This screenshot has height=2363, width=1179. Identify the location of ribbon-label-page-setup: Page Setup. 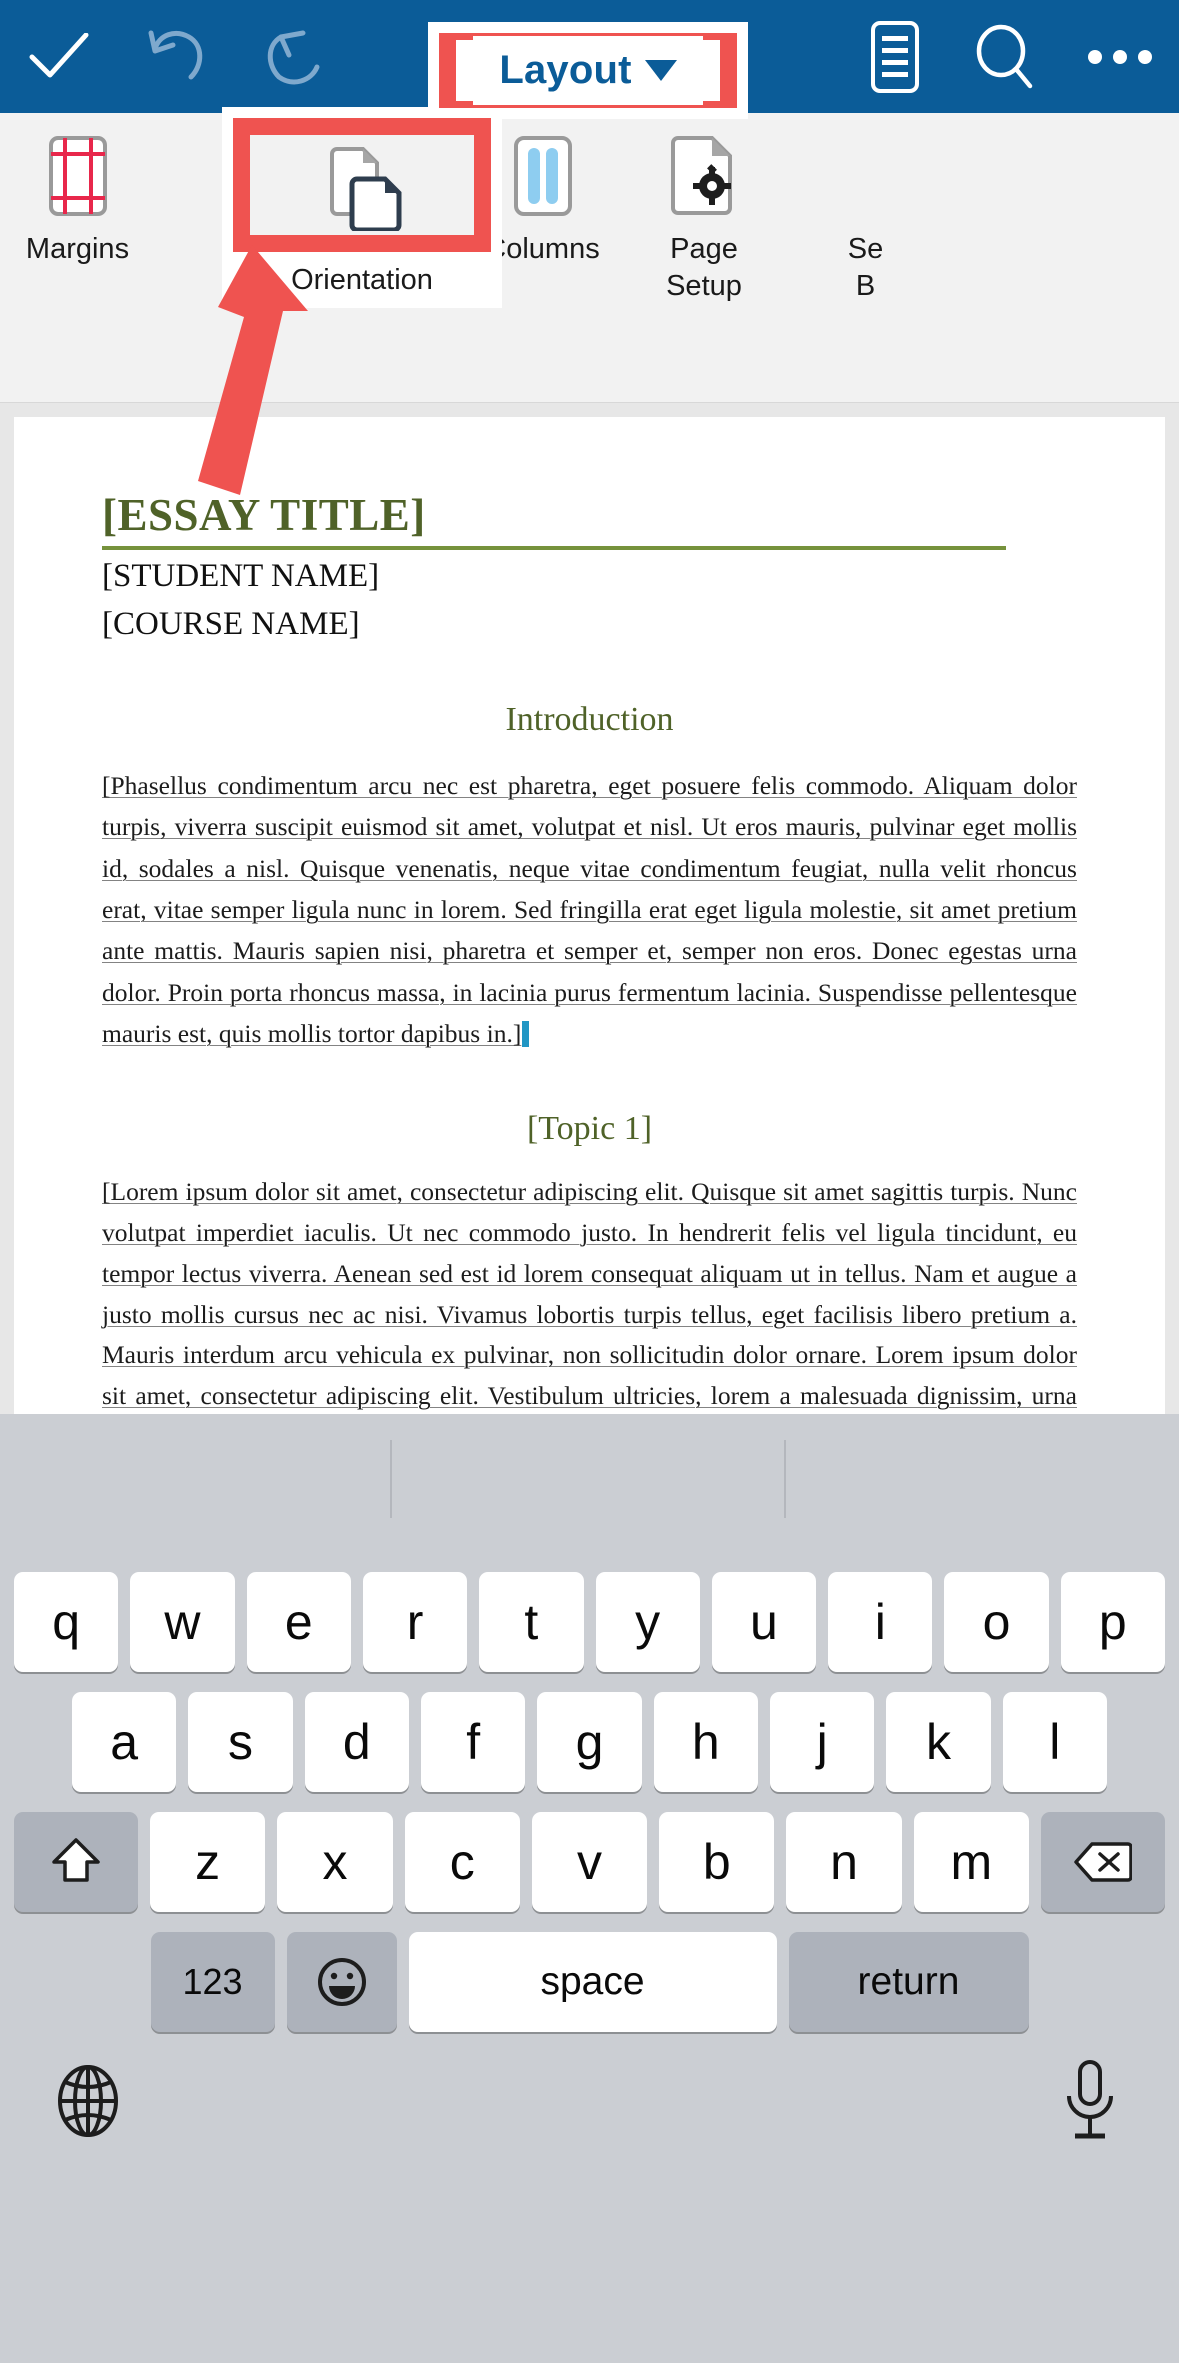
(704, 268).